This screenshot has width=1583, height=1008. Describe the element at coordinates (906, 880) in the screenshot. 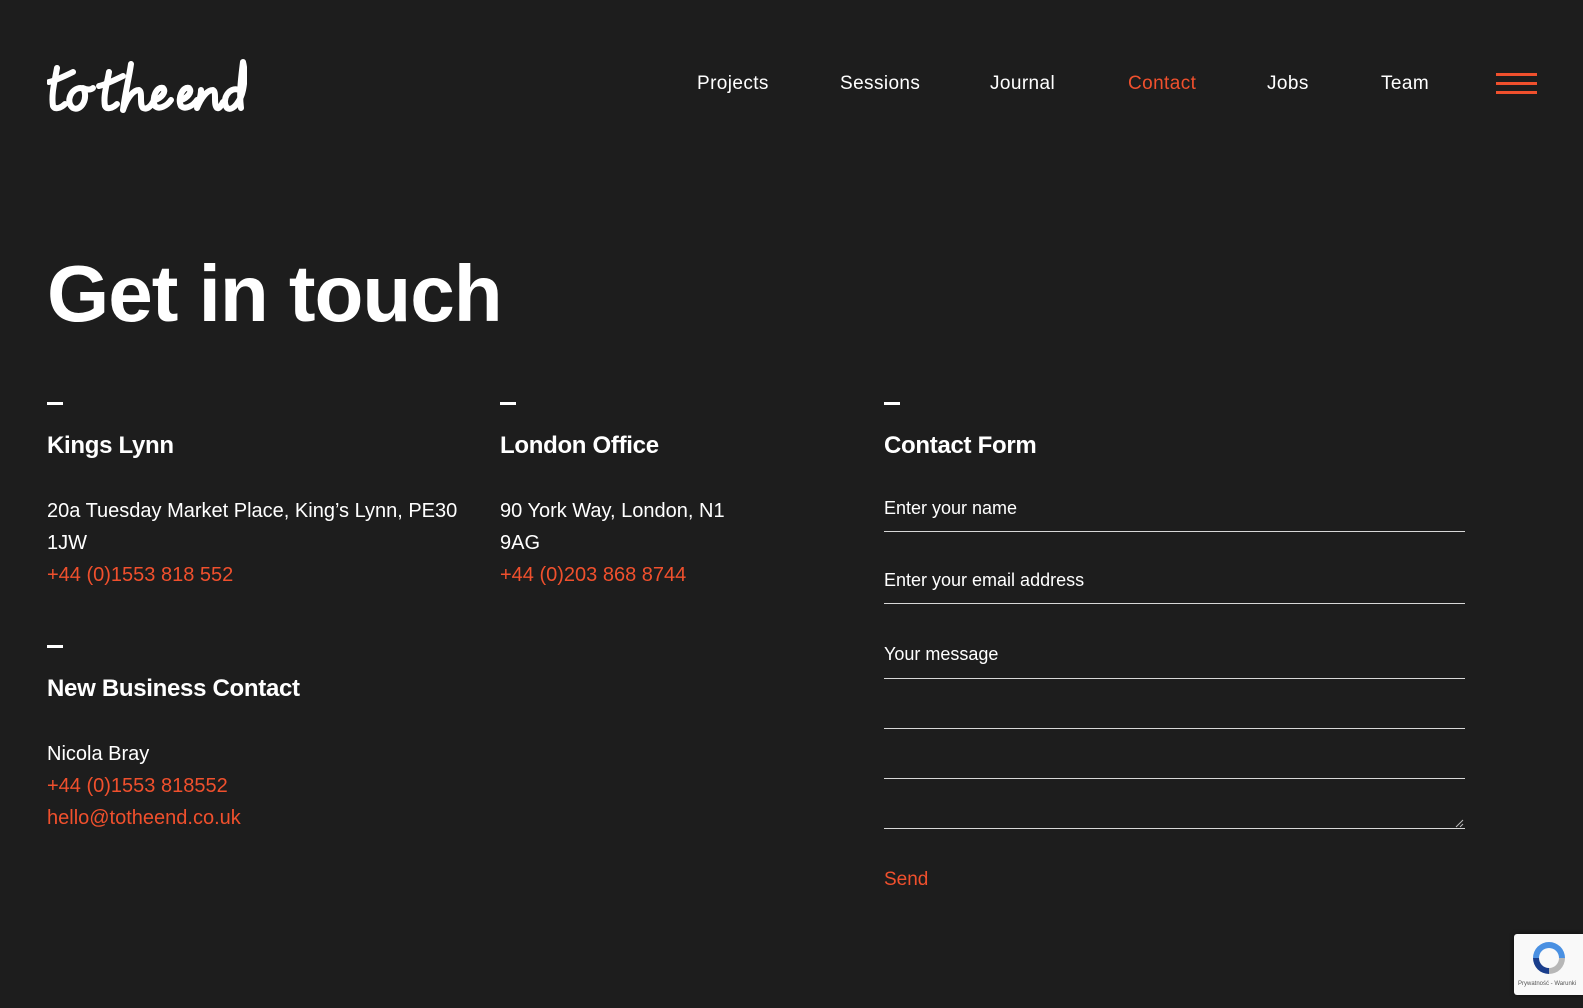

I see `send-button: Send` at that location.